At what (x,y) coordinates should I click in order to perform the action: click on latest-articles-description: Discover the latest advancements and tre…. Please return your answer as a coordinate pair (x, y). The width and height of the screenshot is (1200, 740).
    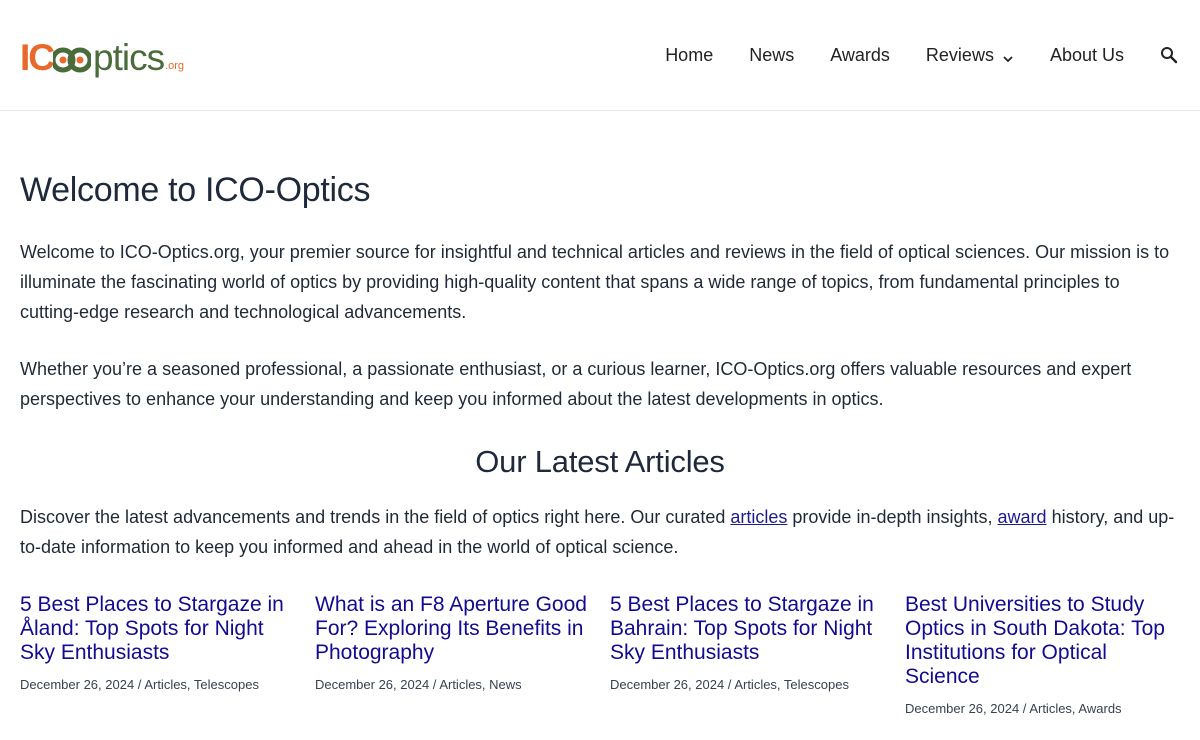
    Looking at the image, I should click on (600, 532).